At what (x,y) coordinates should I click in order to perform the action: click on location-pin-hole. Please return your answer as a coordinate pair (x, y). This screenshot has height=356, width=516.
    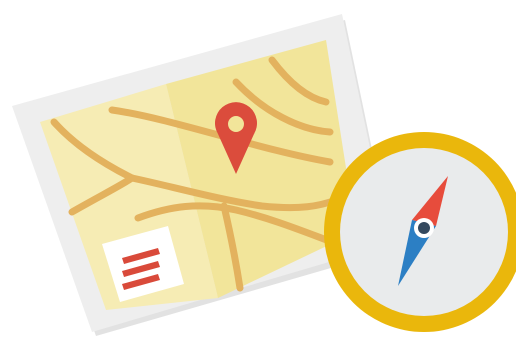
    Looking at the image, I should click on (236, 124).